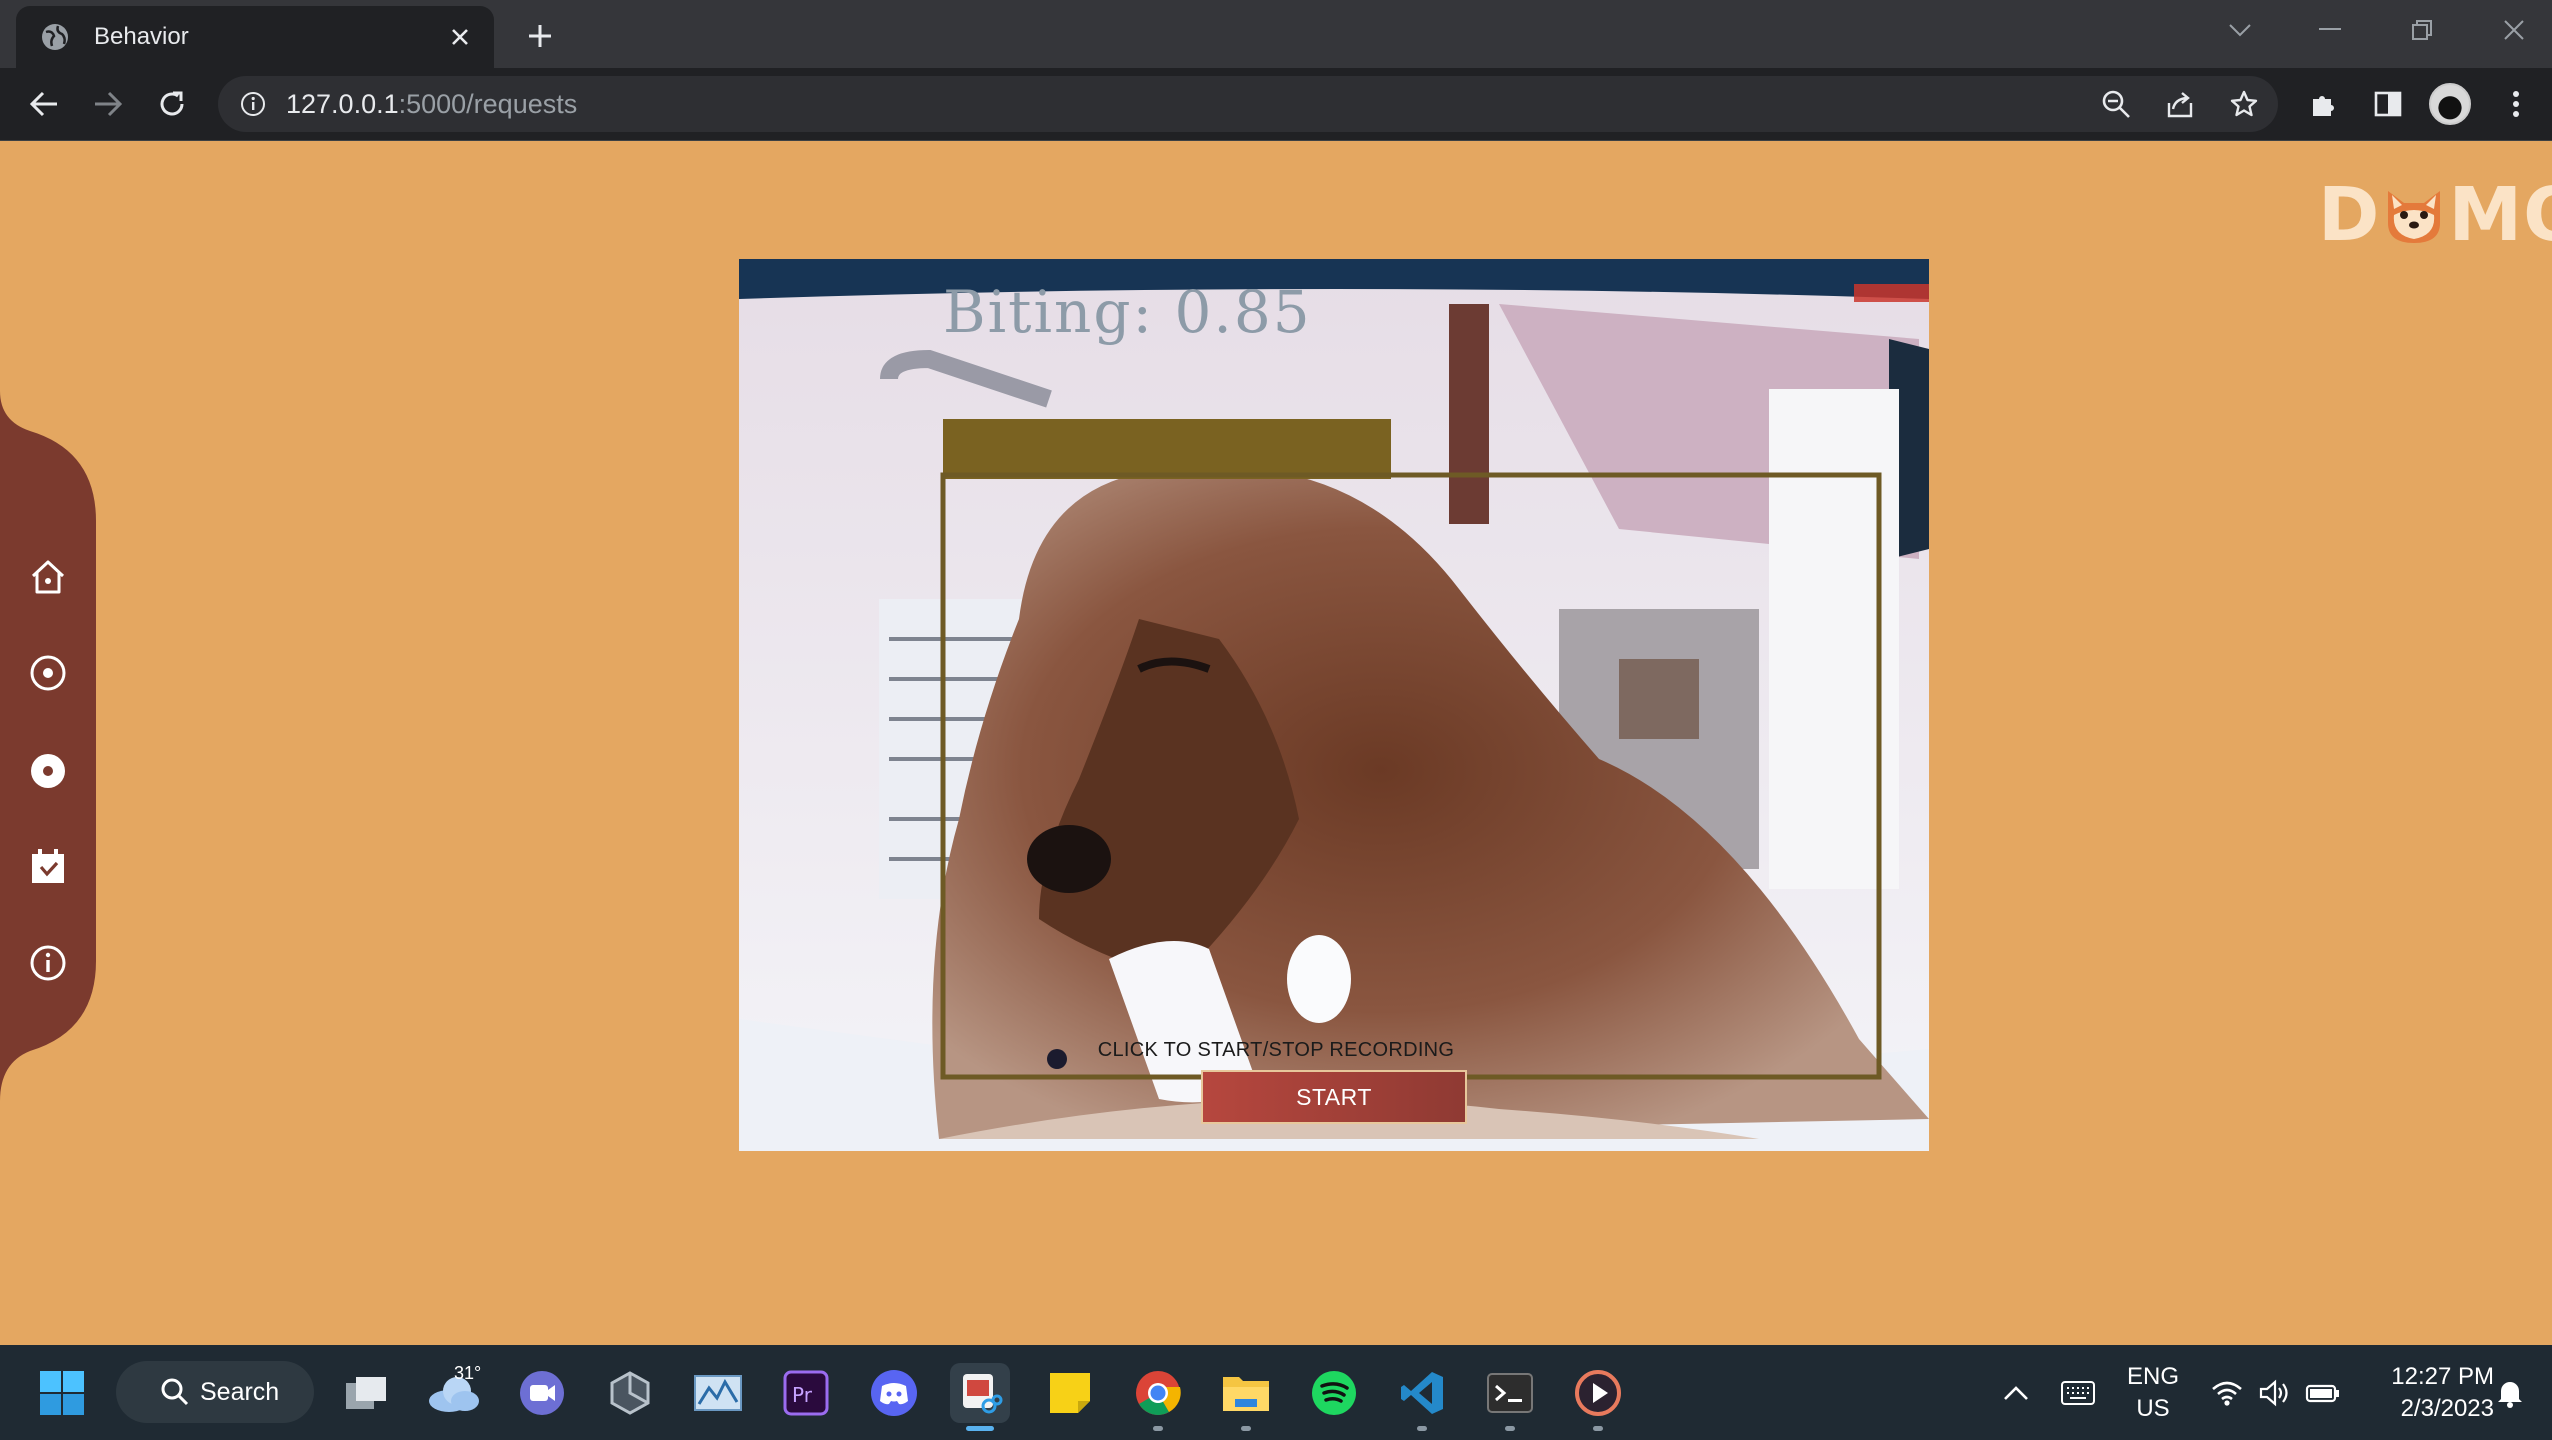 The image size is (2552, 1440). What do you see at coordinates (2180, 104) in the screenshot?
I see `share-icon` at bounding box center [2180, 104].